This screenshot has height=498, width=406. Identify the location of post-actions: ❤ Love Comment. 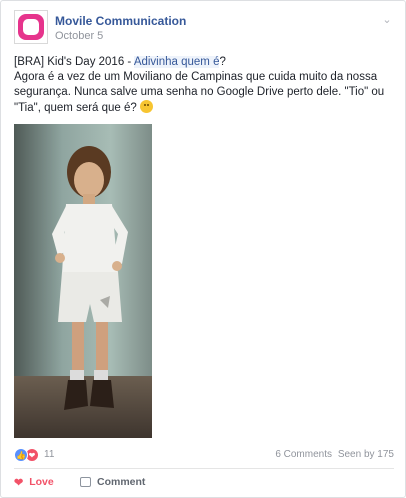
(204, 482).